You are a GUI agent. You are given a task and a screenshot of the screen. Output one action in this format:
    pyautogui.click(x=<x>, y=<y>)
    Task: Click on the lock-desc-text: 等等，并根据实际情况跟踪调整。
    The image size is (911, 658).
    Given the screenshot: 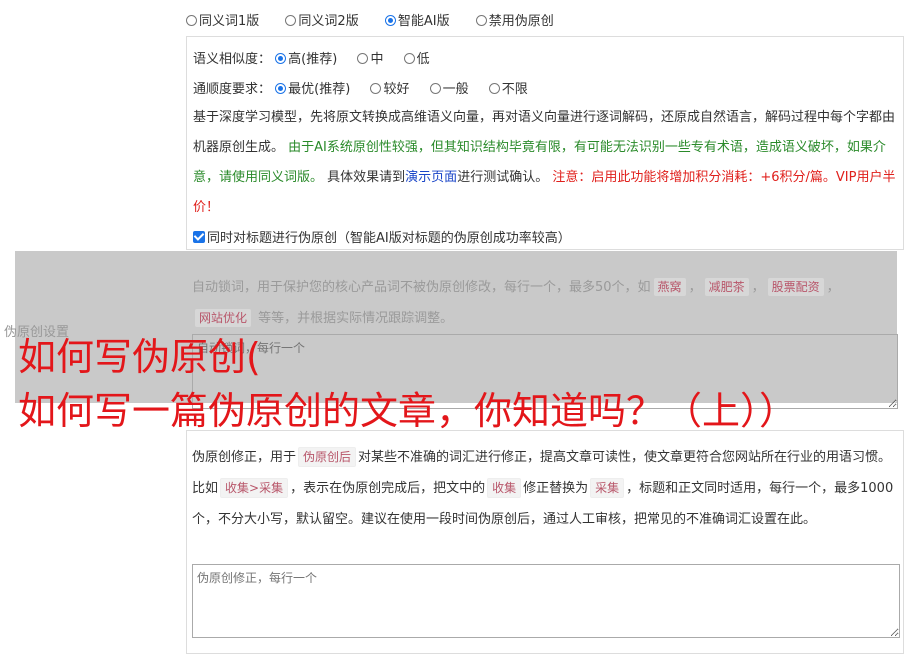 What is the action you would take?
    pyautogui.click(x=356, y=318)
    